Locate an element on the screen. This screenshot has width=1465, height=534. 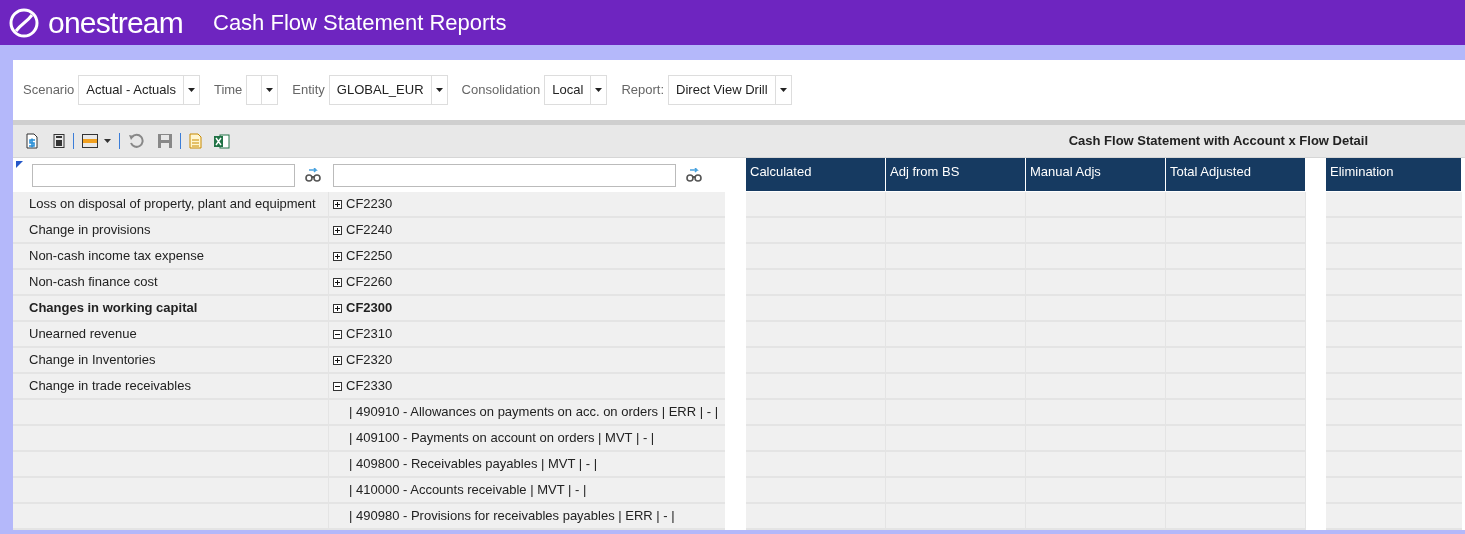
undo-icon is located at coordinates (136, 141).